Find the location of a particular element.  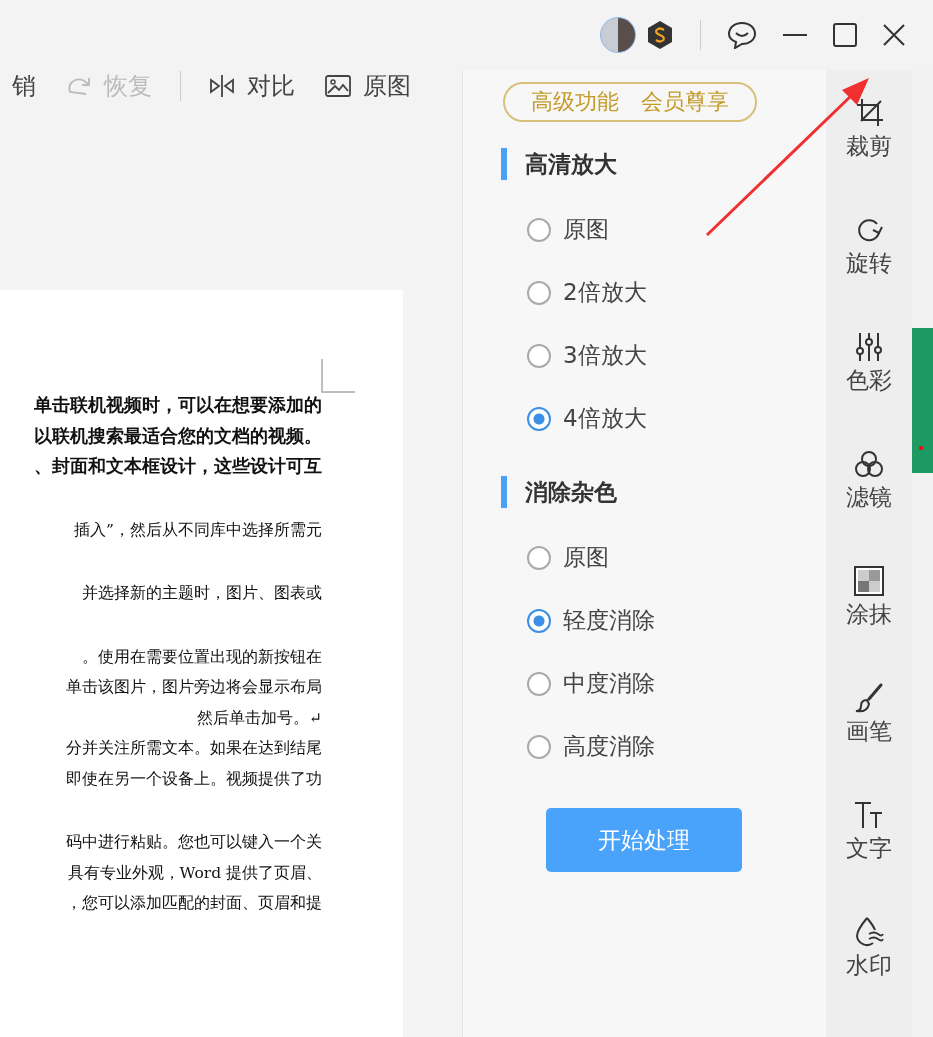

compare-button: 对比 is located at coordinates (252, 86).